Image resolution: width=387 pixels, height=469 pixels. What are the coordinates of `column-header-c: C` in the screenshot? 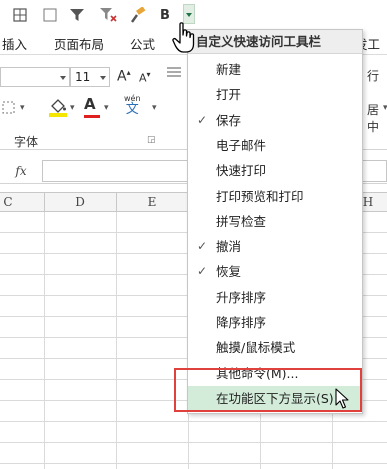 It's located at (22, 202).